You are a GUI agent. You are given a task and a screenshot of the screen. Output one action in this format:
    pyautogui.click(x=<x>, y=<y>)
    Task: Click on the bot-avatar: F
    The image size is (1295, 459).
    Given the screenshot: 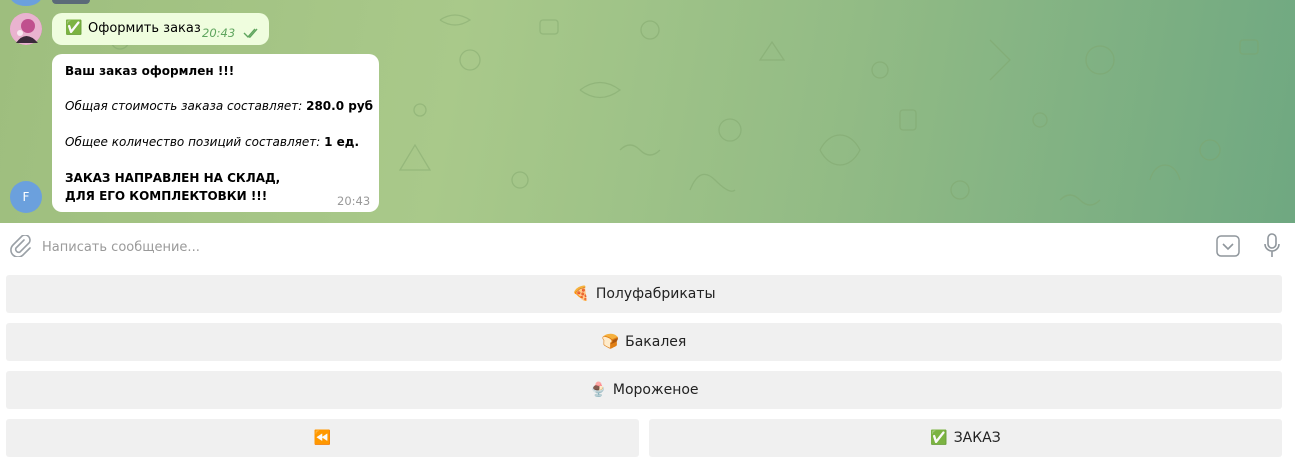 What is the action you would take?
    pyautogui.click(x=26, y=197)
    